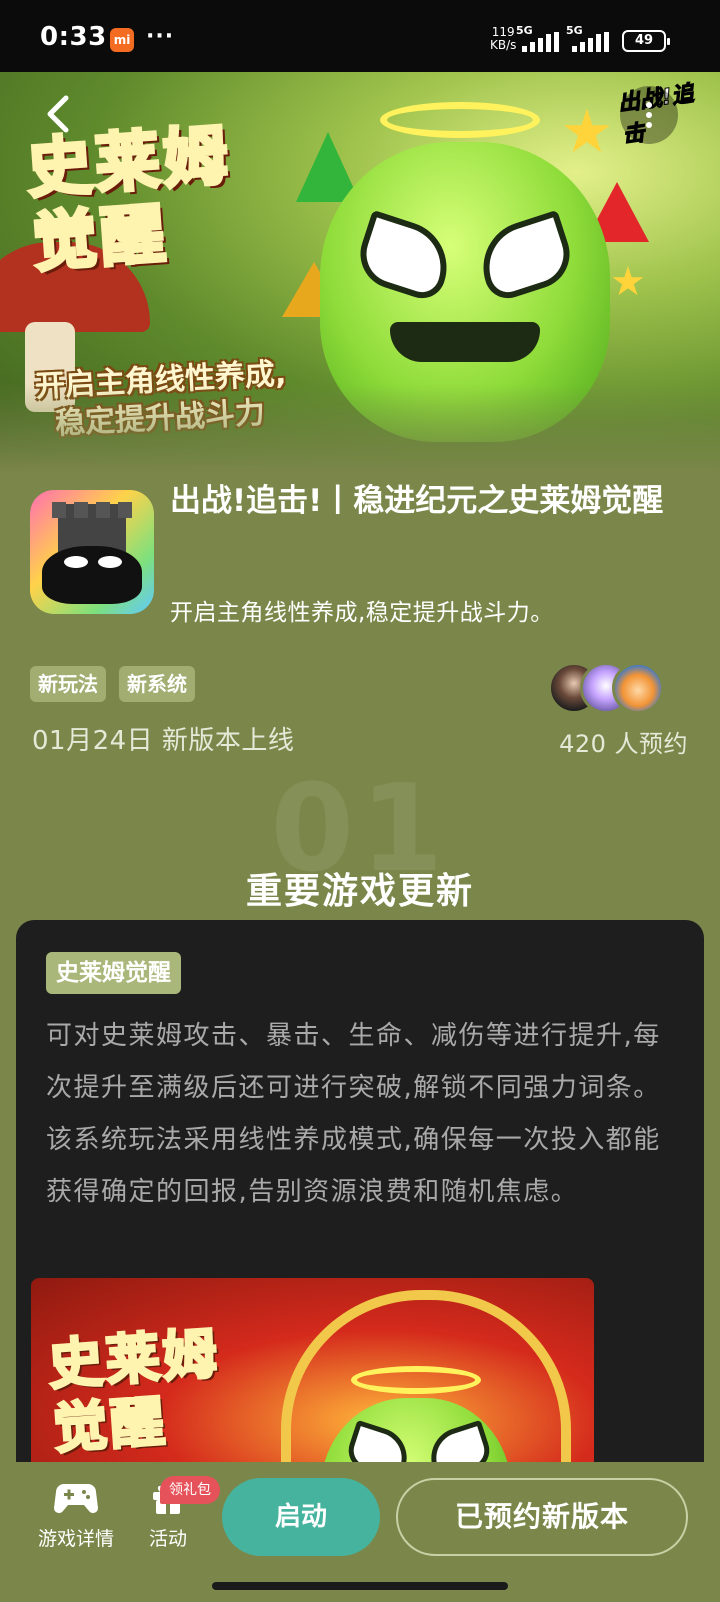  Describe the element at coordinates (163, 741) in the screenshot. I see `release-date: 01月24日 新版本上线` at that location.